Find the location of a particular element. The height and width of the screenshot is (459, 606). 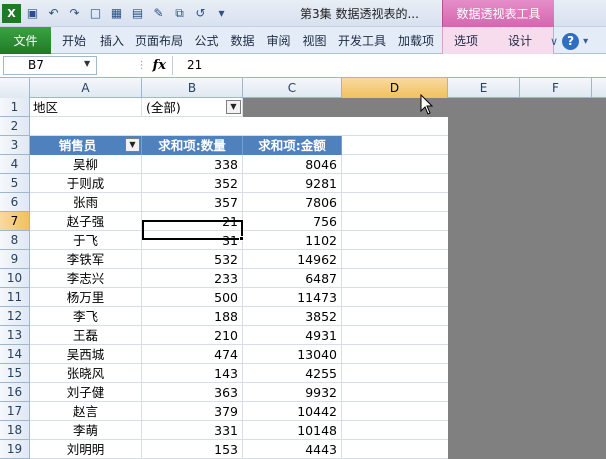

context-tab-0: 选项 is located at coordinates (466, 40).